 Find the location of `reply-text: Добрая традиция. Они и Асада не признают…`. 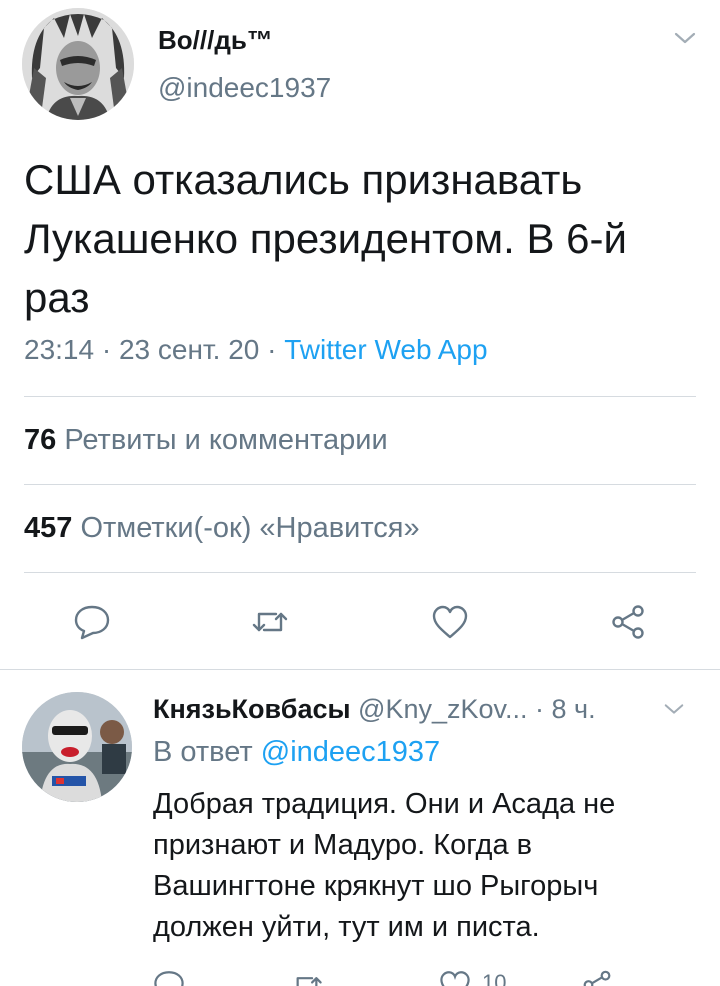

reply-text: Добрая традиция. Они и Асада не признают… is located at coordinates (384, 865).